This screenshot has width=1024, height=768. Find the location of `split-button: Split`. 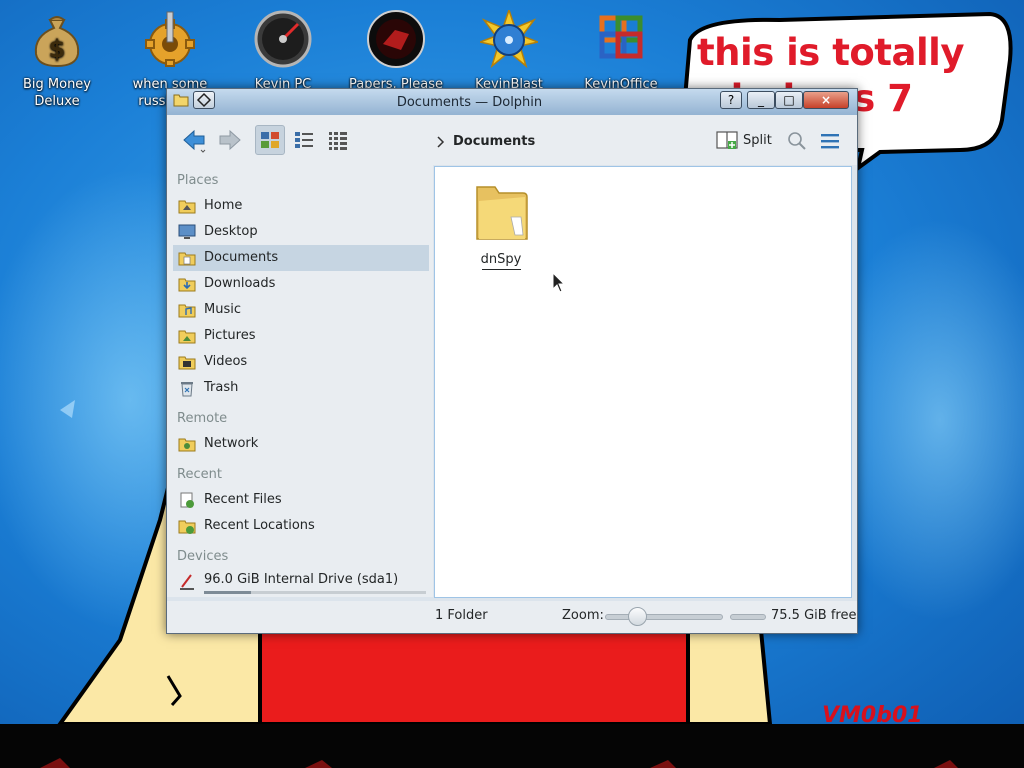

split-button: Split is located at coordinates (743, 141).